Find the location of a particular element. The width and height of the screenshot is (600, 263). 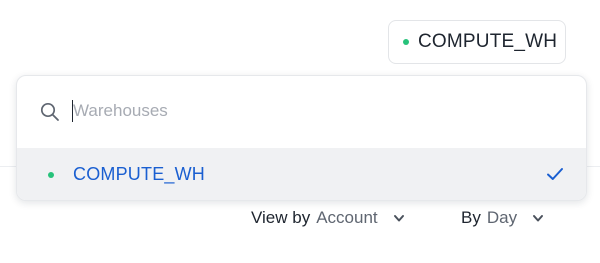

text-cursor is located at coordinates (72, 111).